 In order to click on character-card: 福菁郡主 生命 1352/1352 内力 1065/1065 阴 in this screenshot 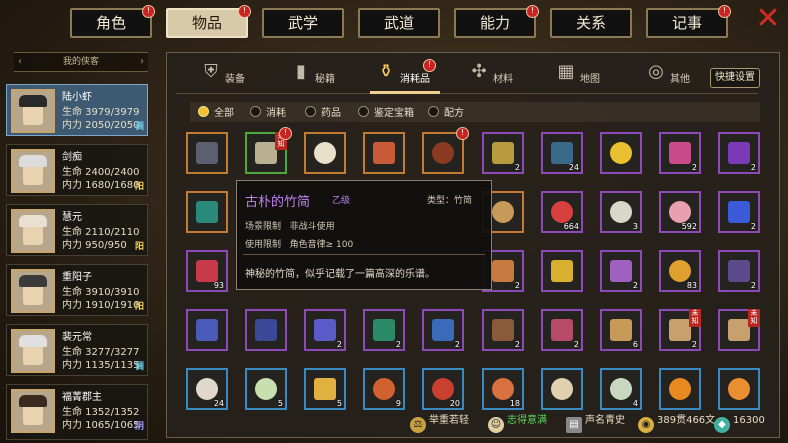, I will do `click(77, 412)`.